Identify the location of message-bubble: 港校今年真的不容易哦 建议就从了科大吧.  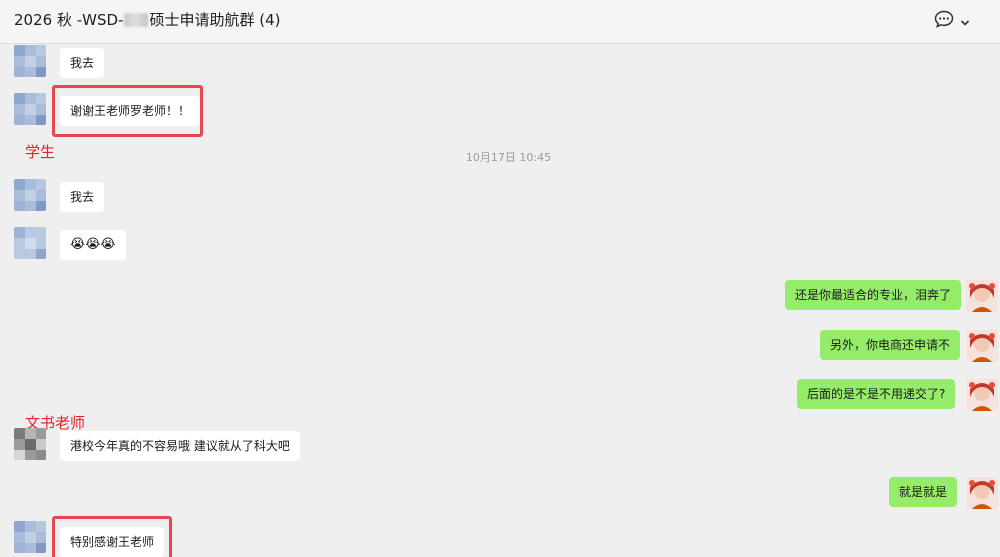
(180, 446).